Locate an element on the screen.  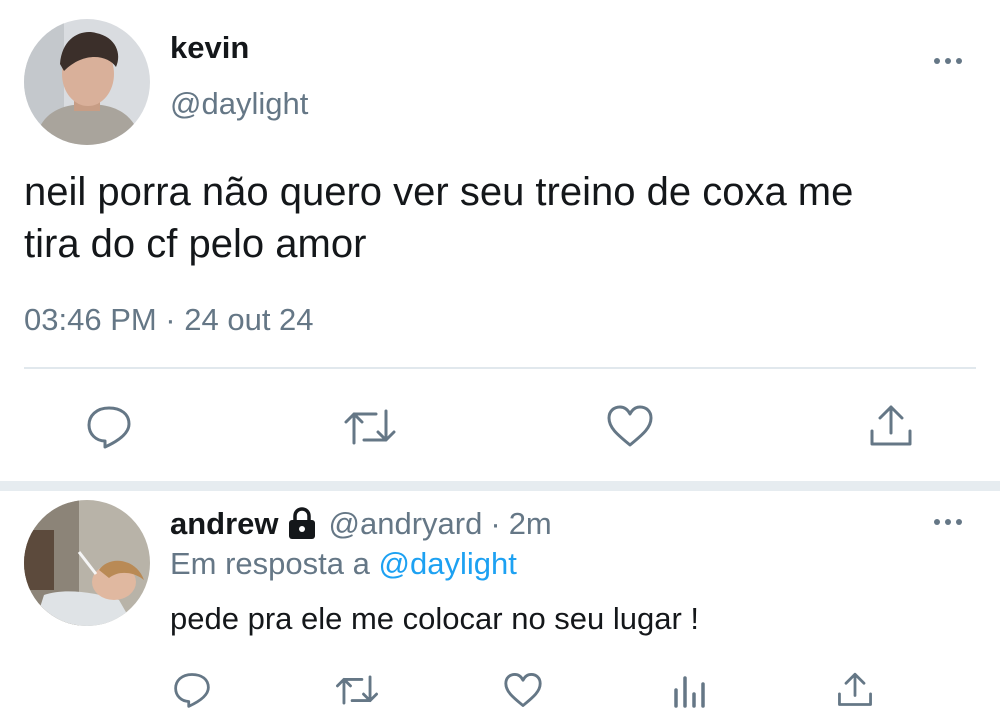
user-handle: @andryard is located at coordinates (406, 524).